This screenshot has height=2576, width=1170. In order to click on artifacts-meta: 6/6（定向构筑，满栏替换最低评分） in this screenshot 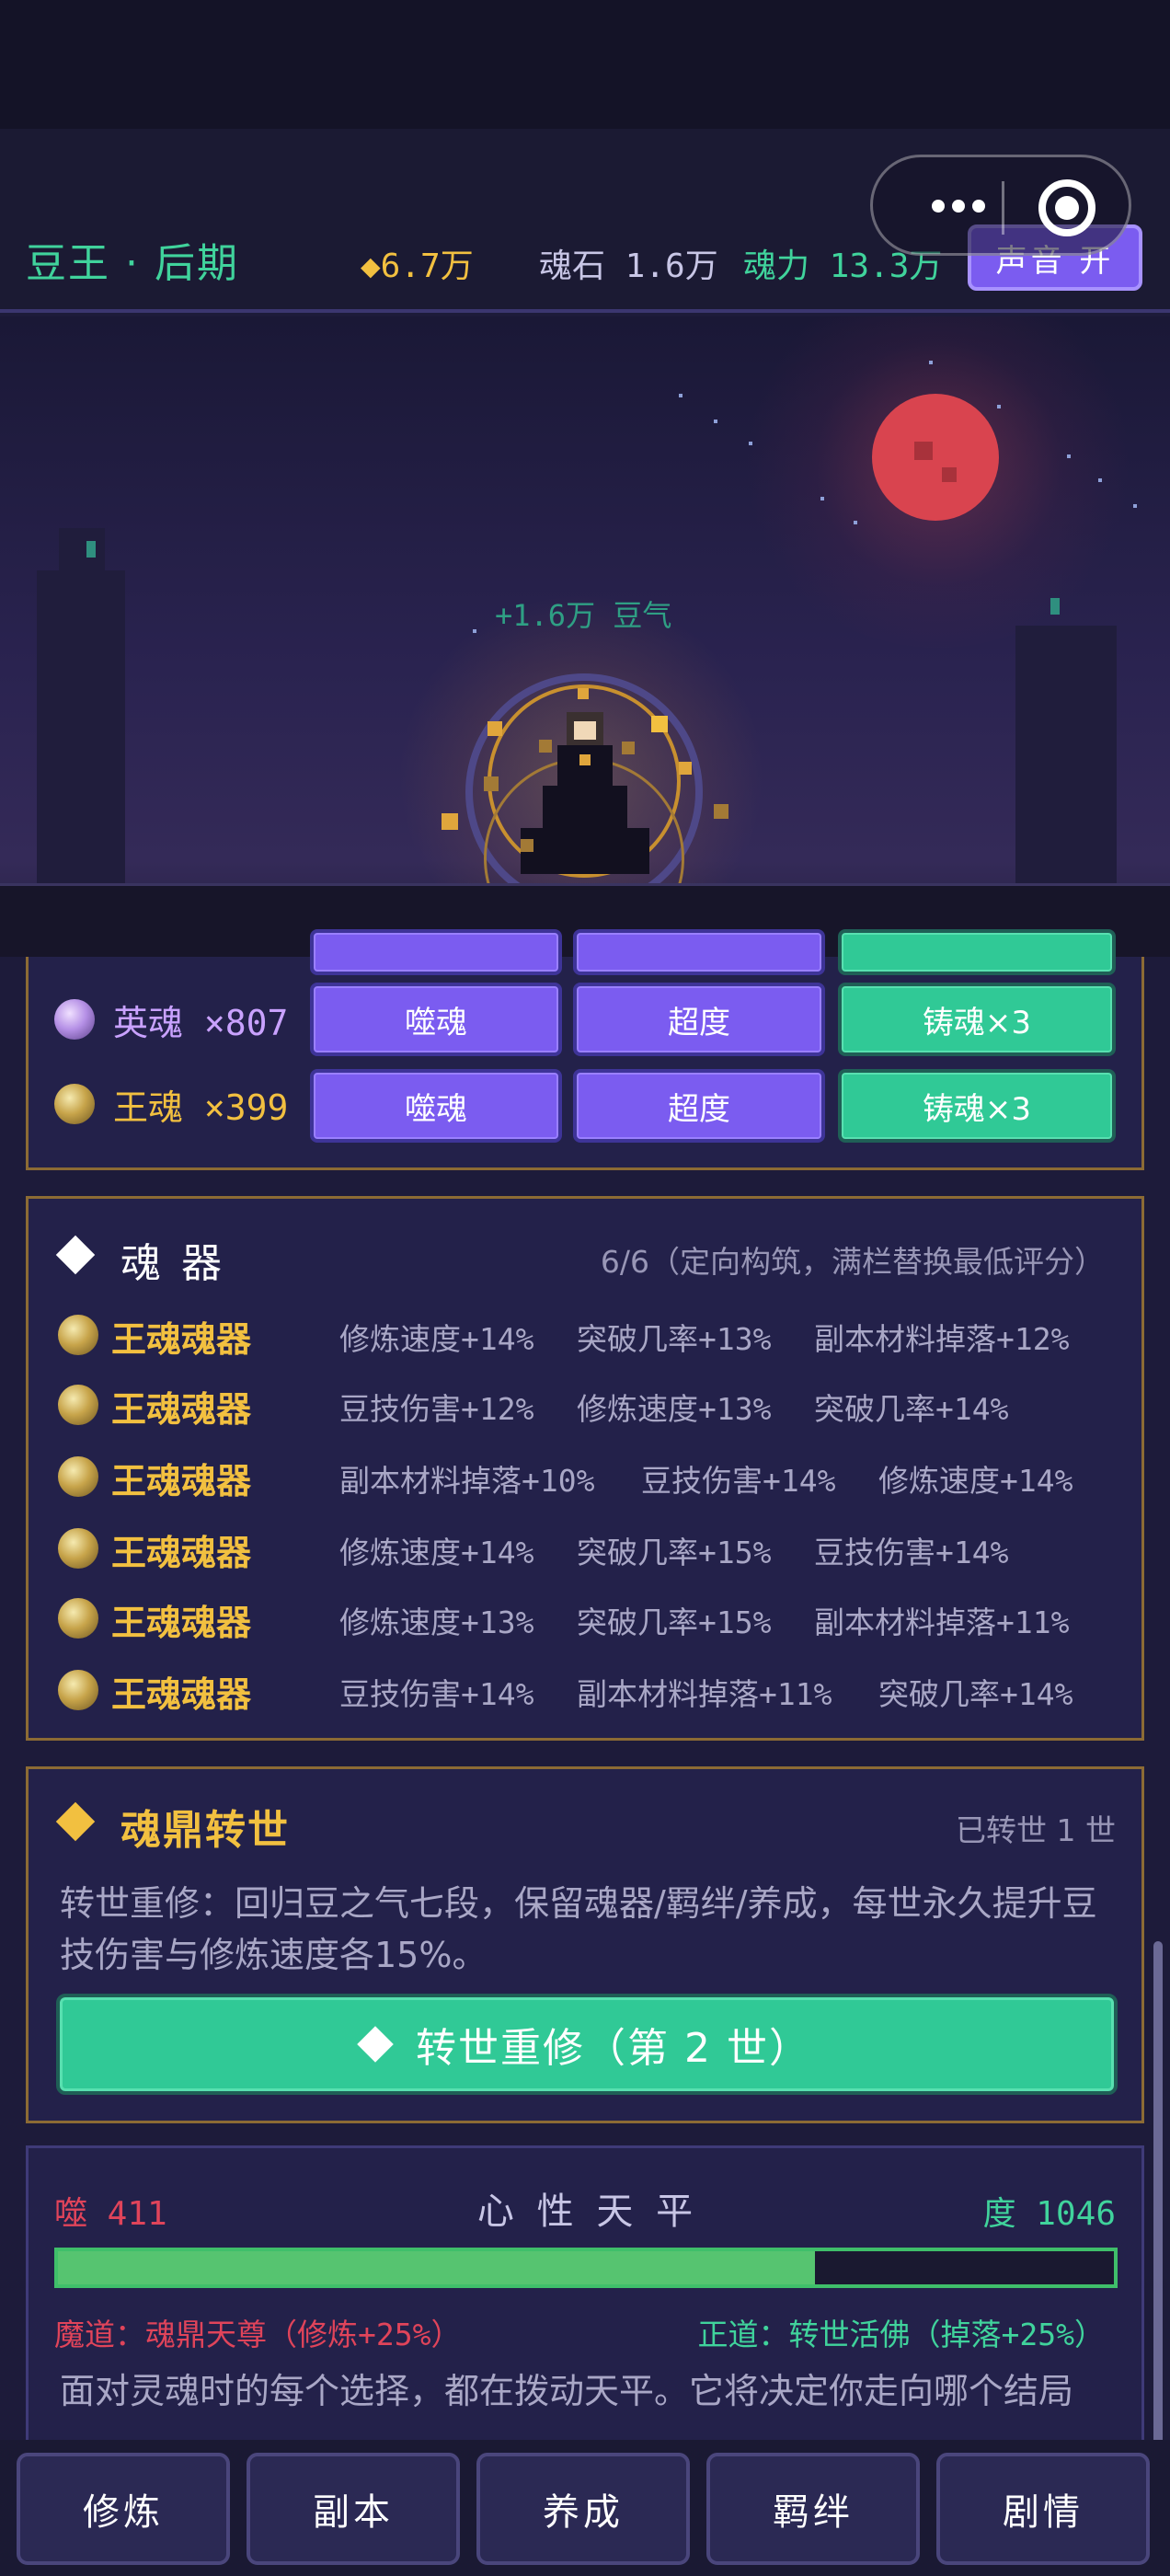, I will do `click(852, 1262)`.